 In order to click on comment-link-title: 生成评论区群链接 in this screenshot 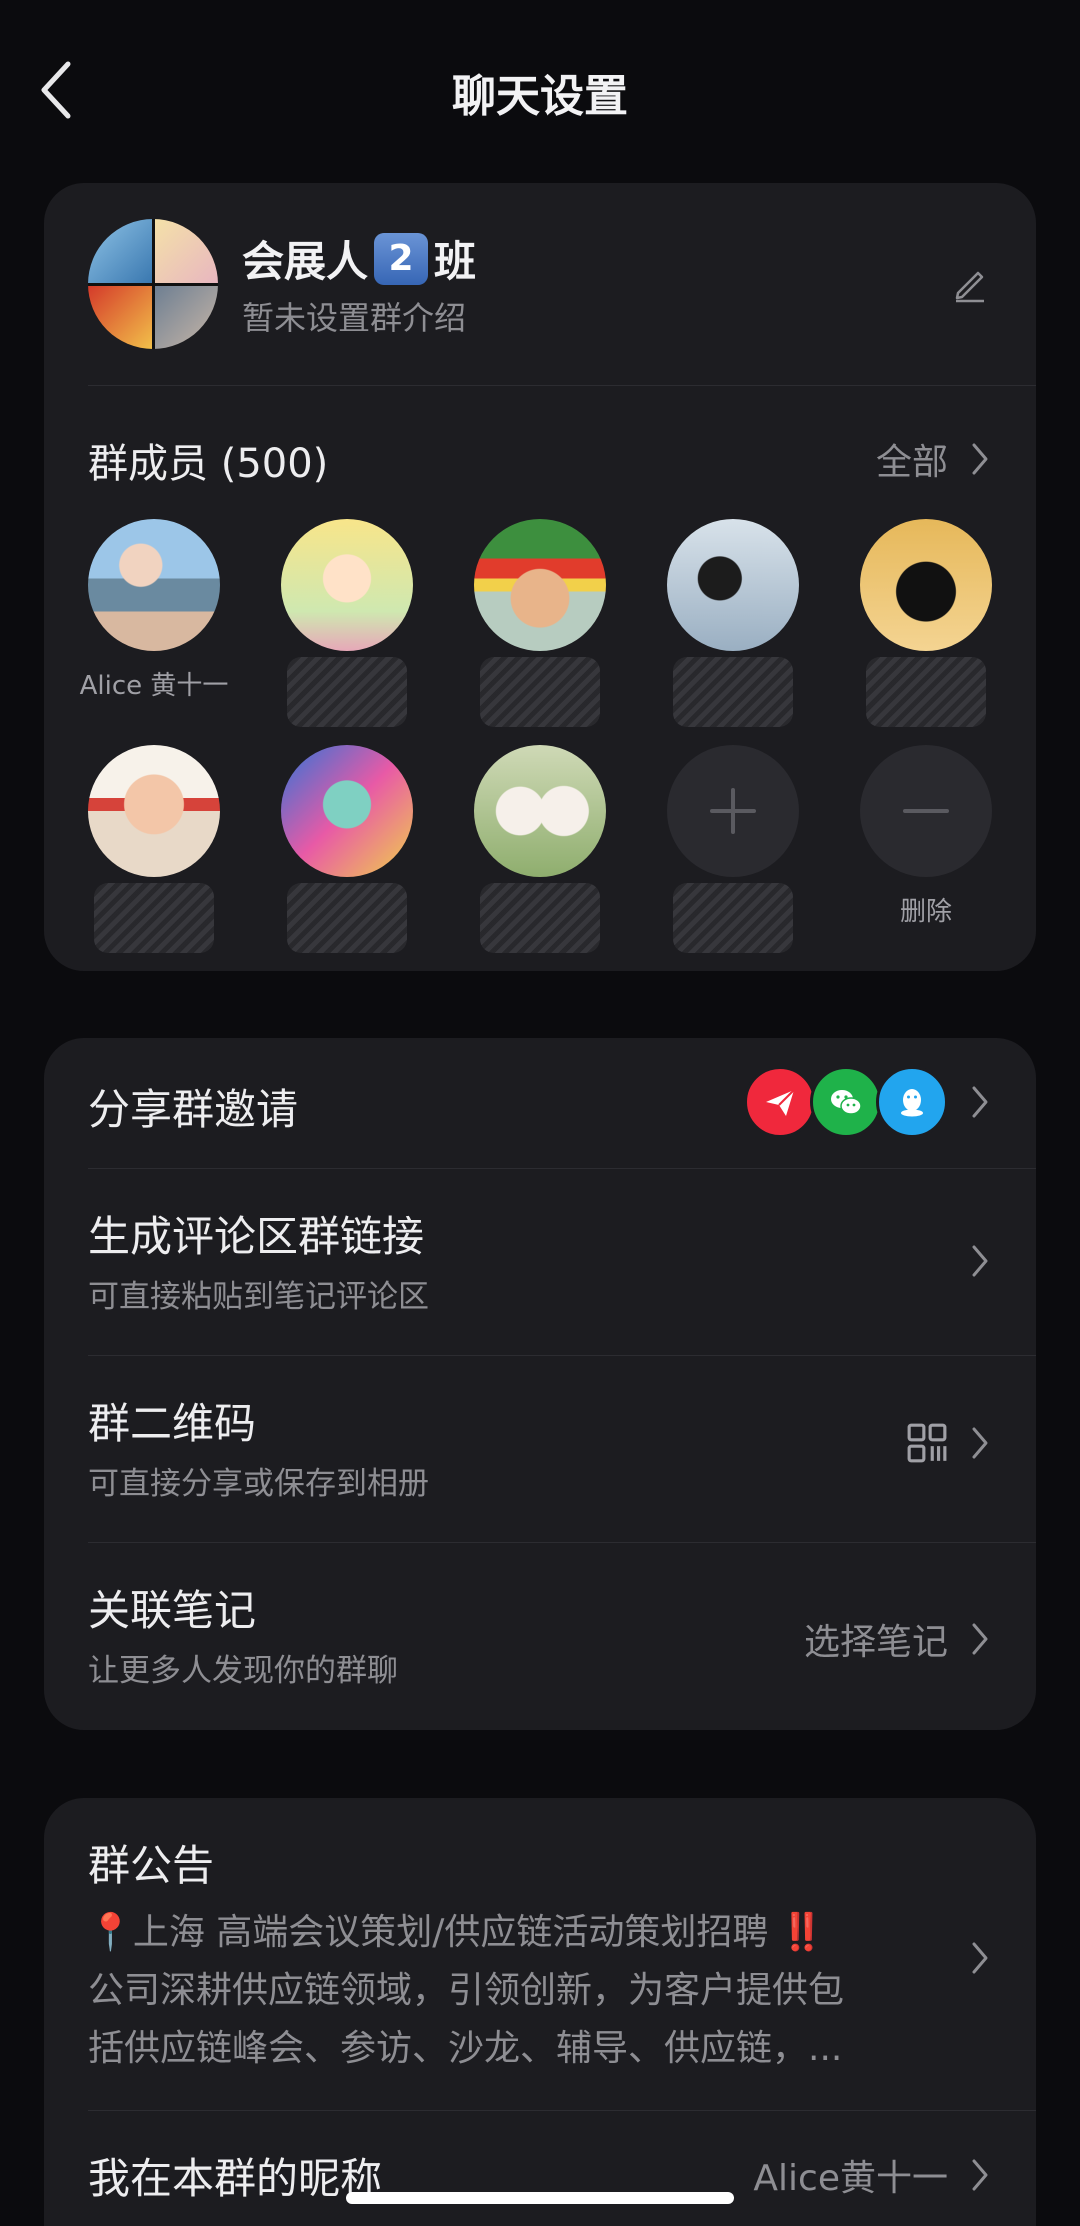, I will do `click(256, 1236)`.